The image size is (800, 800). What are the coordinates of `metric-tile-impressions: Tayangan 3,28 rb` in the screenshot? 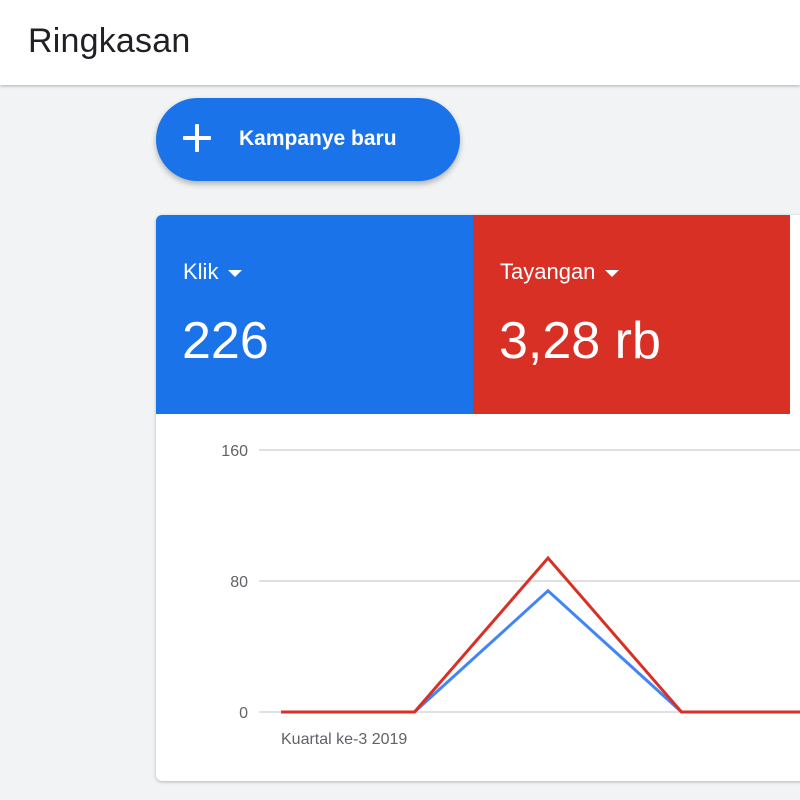 It's located at (631, 314).